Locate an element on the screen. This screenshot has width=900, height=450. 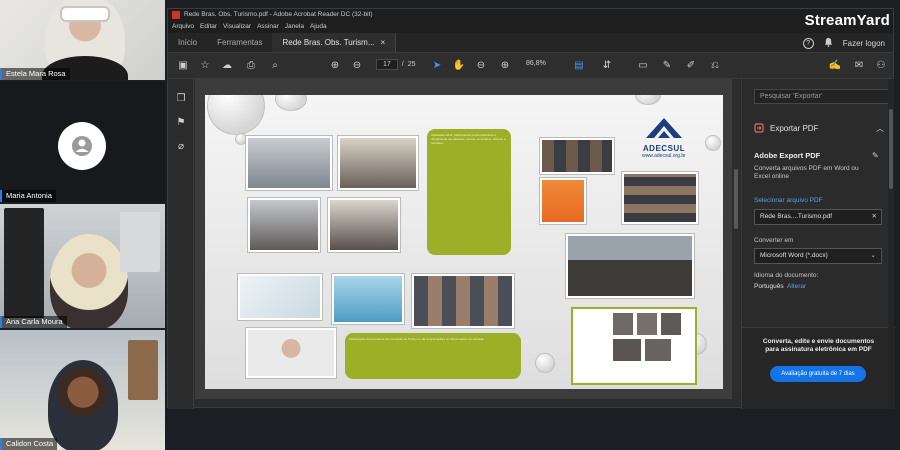
hand-tool-icon: ✋ is located at coordinates (459, 66).